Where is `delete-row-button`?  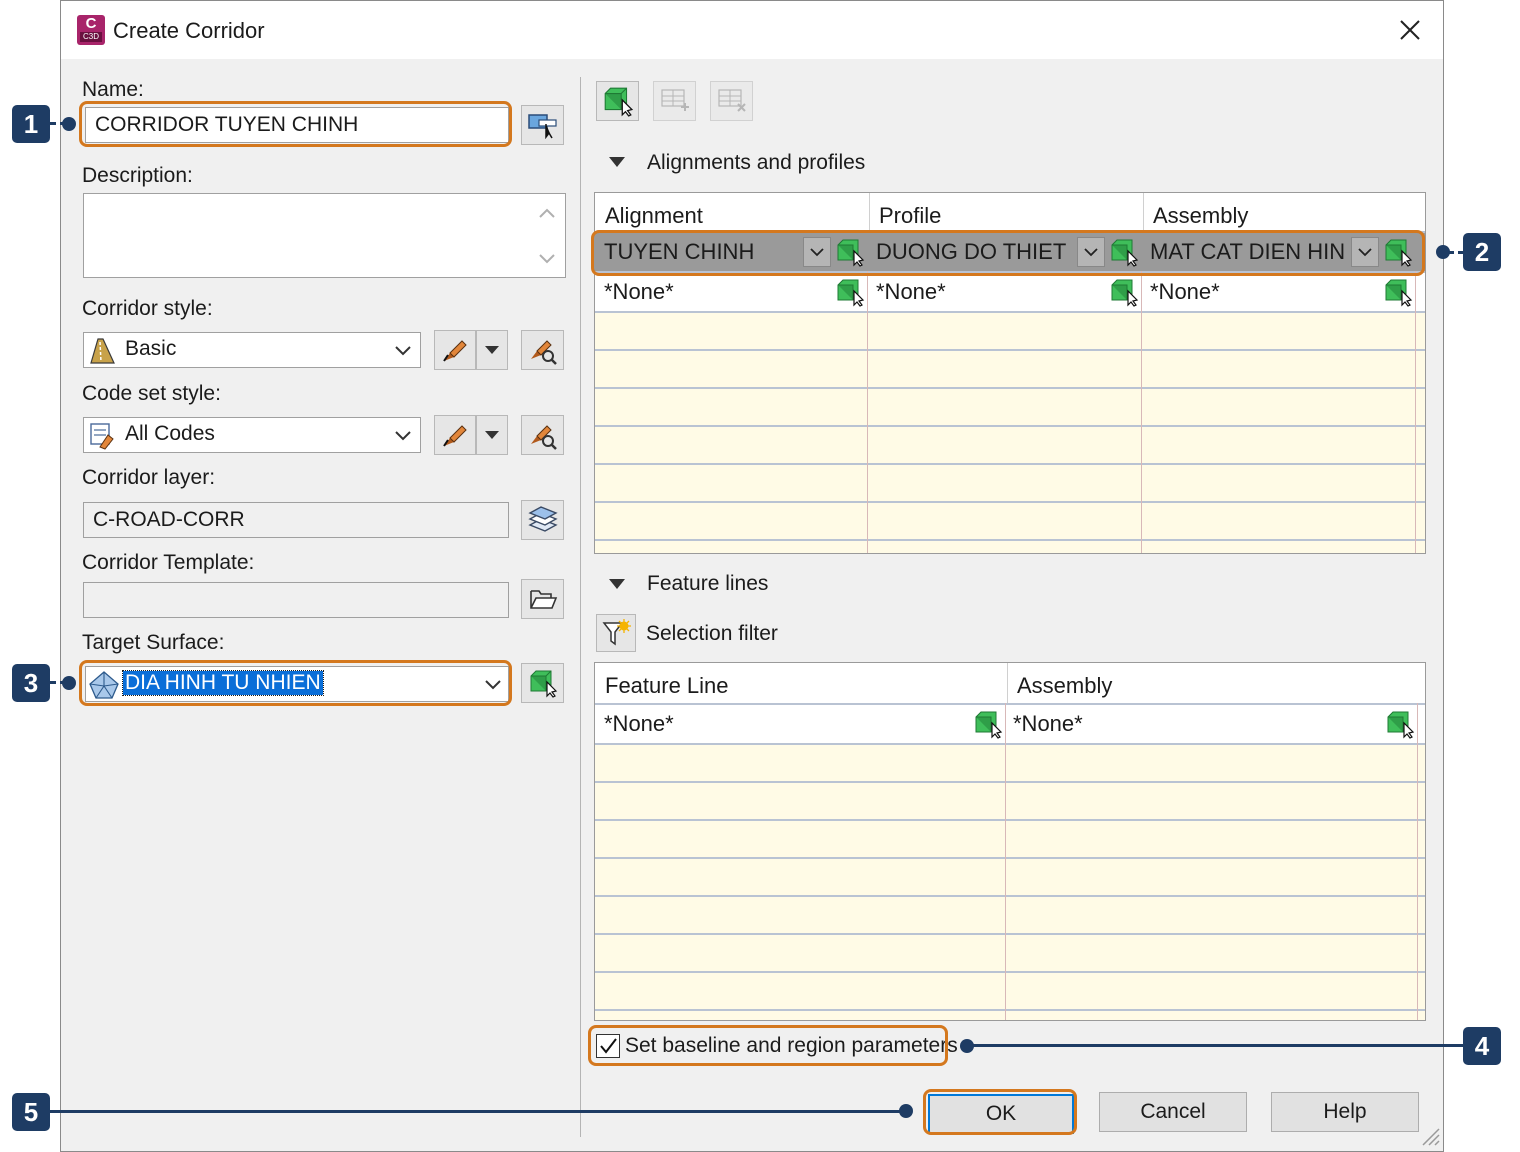
delete-row-button is located at coordinates (731, 101).